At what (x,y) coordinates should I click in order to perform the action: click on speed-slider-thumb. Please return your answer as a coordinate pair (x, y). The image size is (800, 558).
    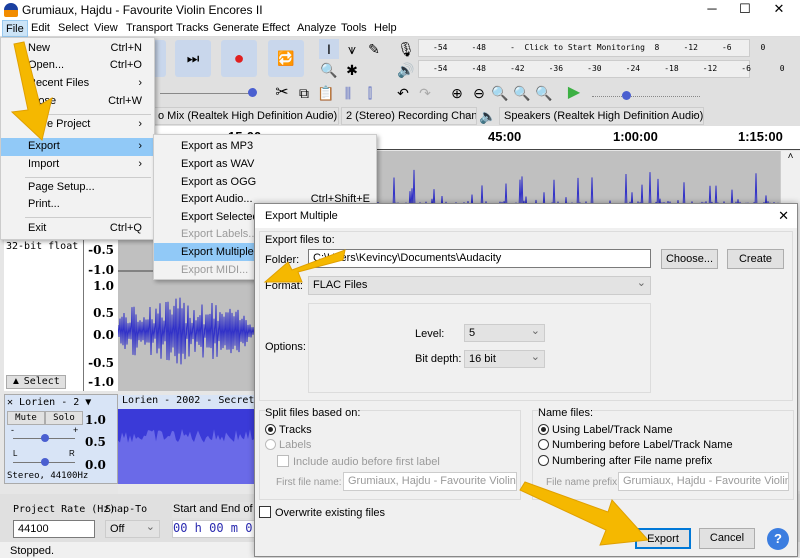
    Looking at the image, I should click on (626, 95).